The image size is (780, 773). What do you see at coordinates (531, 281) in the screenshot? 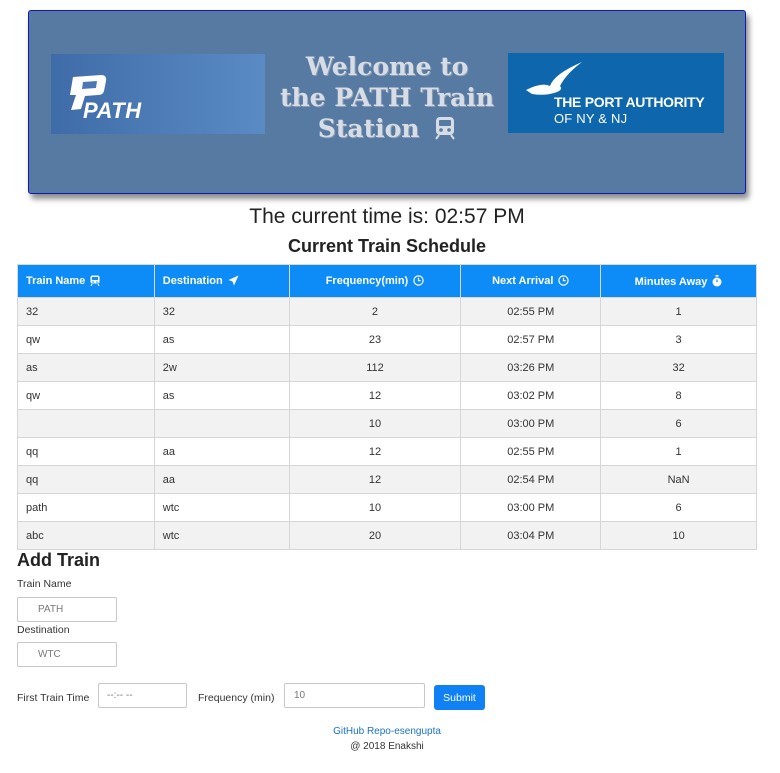
I see `column-header-next-arrival: Next Arrival` at bounding box center [531, 281].